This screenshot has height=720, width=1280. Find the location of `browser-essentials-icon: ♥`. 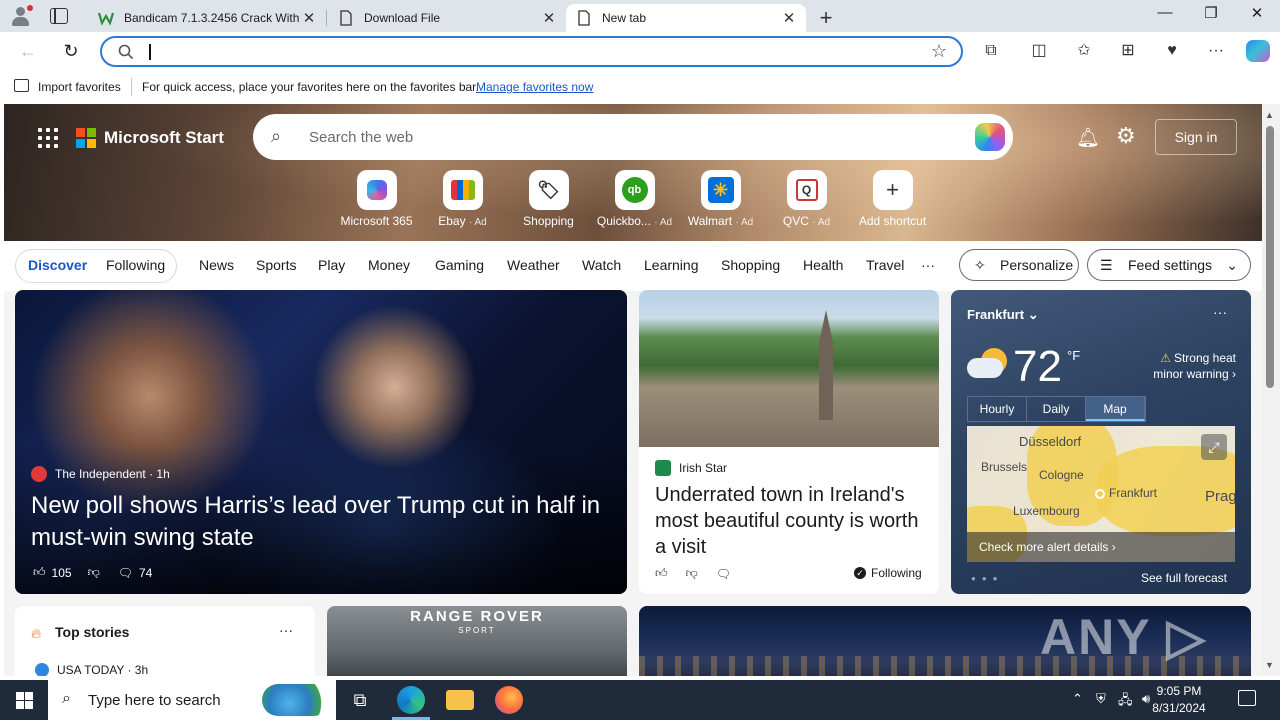

browser-essentials-icon: ♥ is located at coordinates (1172, 51).